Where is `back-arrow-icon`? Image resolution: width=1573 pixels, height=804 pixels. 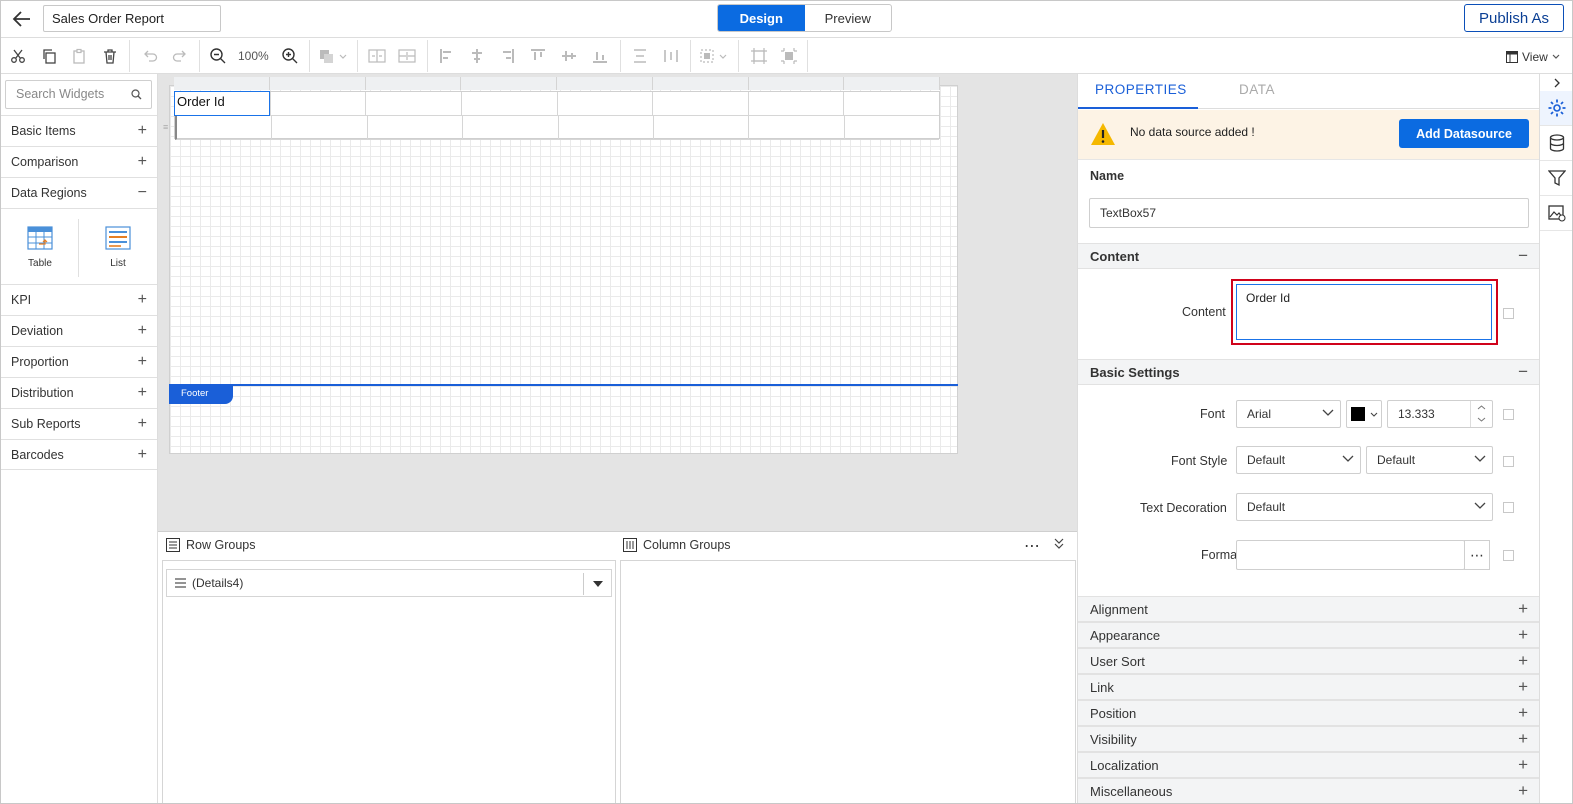 back-arrow-icon is located at coordinates (22, 19).